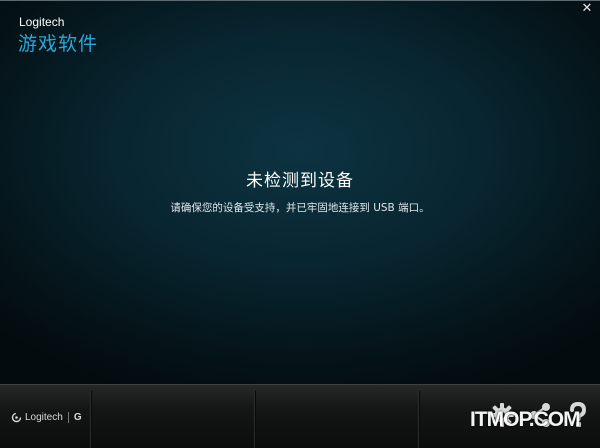  I want to click on close-button: ✕, so click(587, 9).